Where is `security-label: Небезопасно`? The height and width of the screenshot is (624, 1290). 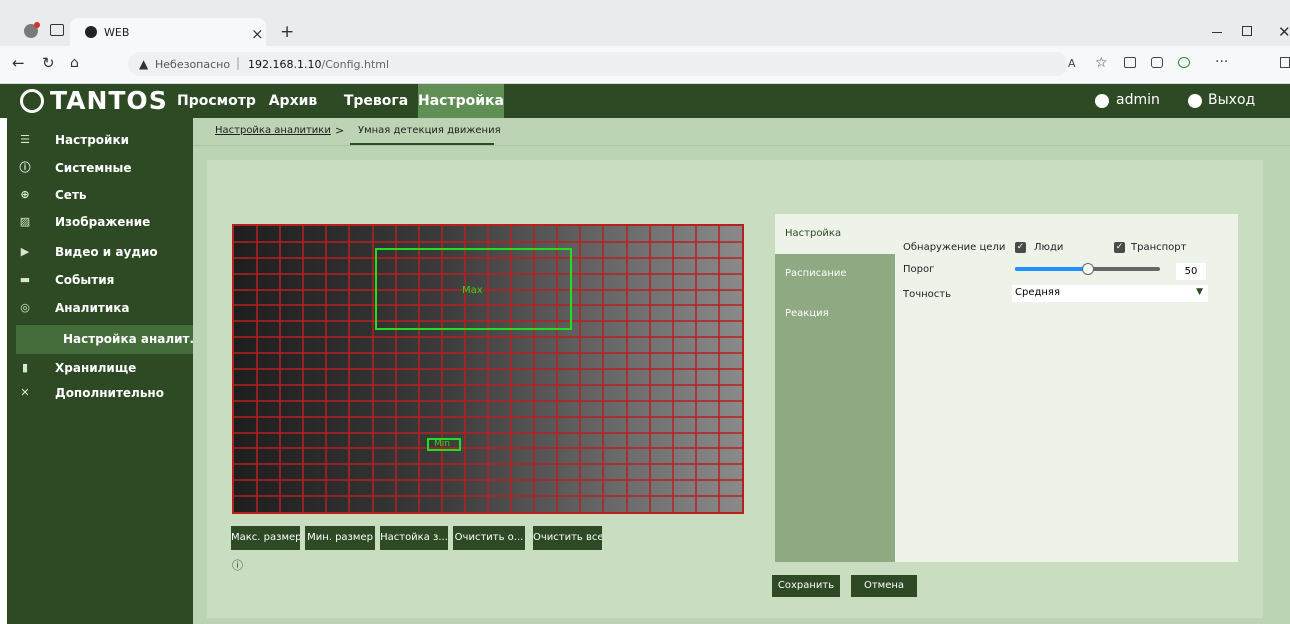 security-label: Небезопасно is located at coordinates (193, 64).